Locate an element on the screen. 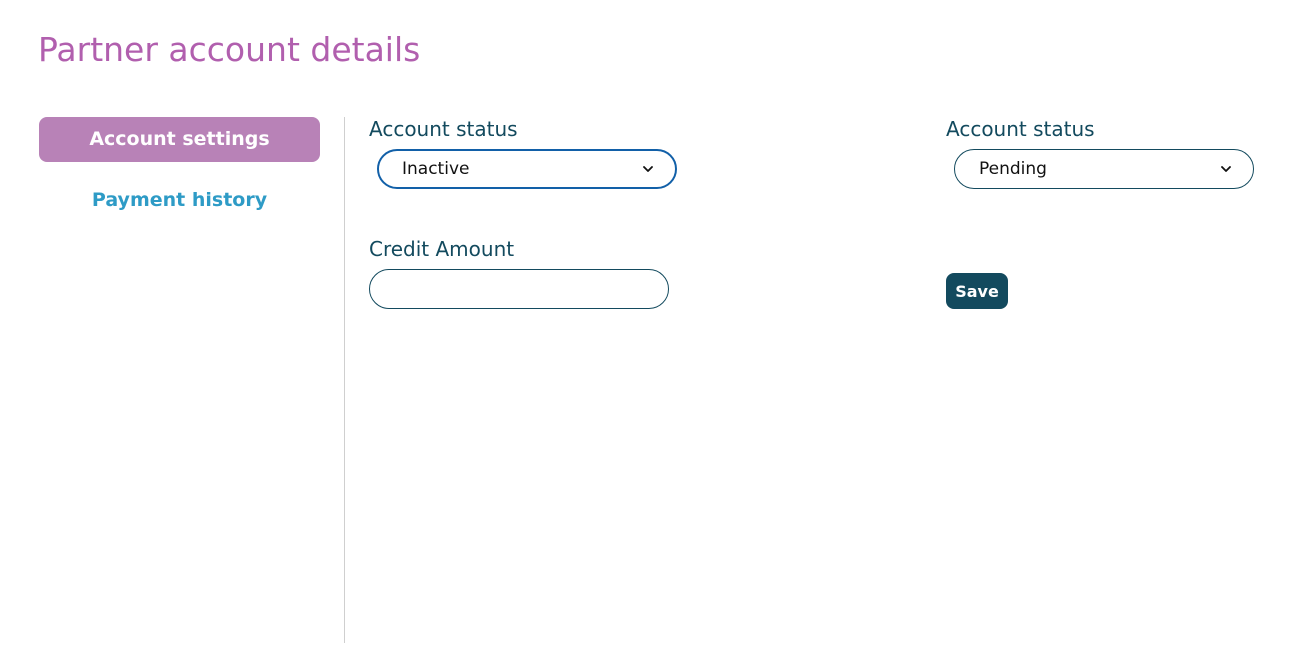  credit-amount-label: Credit Amount is located at coordinates (442, 249).